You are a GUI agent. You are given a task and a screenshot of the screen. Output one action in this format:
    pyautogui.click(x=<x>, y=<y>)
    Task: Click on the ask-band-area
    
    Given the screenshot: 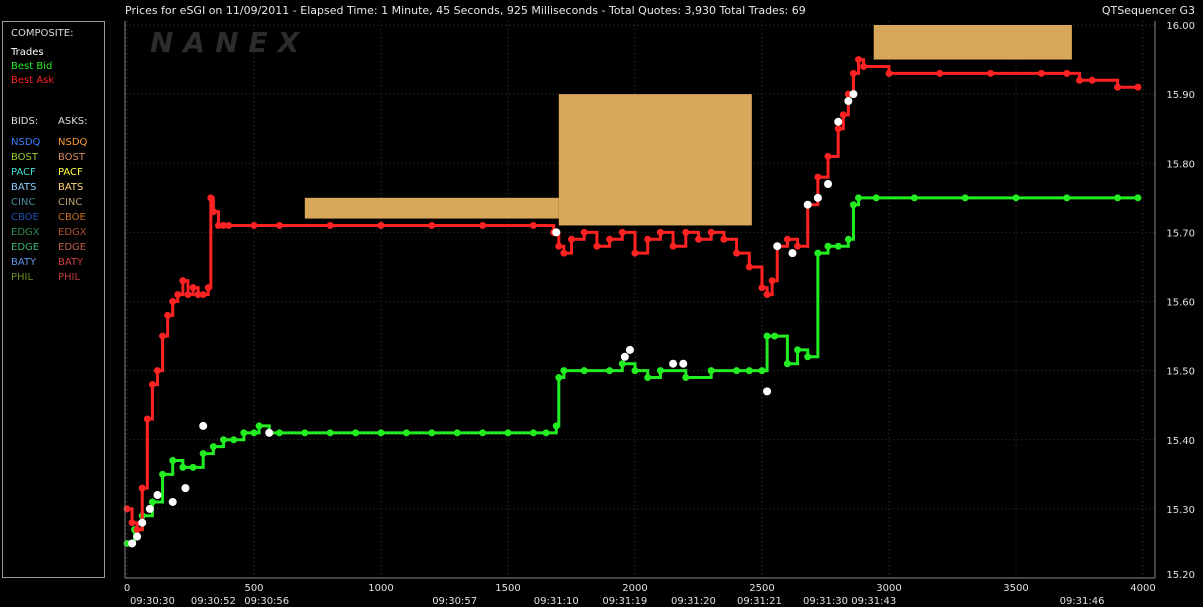 What is the action you would take?
    pyautogui.click(x=431, y=208)
    